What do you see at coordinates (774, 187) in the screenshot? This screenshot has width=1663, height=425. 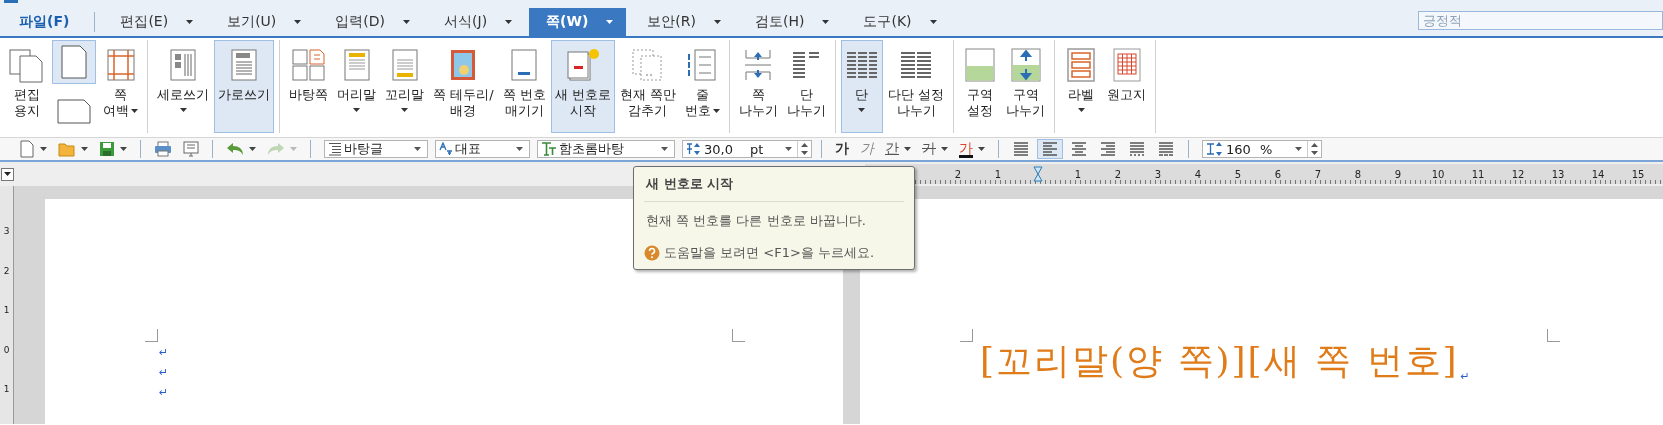 I see `tooltip-title: 새 번호로 시작` at bounding box center [774, 187].